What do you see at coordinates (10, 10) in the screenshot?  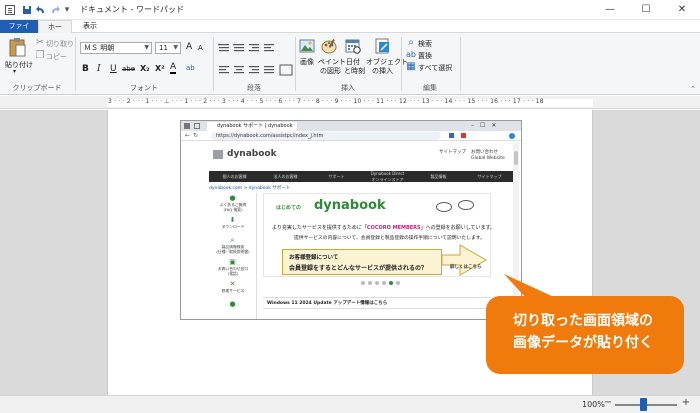 I see `wordpad-app-icon` at bounding box center [10, 10].